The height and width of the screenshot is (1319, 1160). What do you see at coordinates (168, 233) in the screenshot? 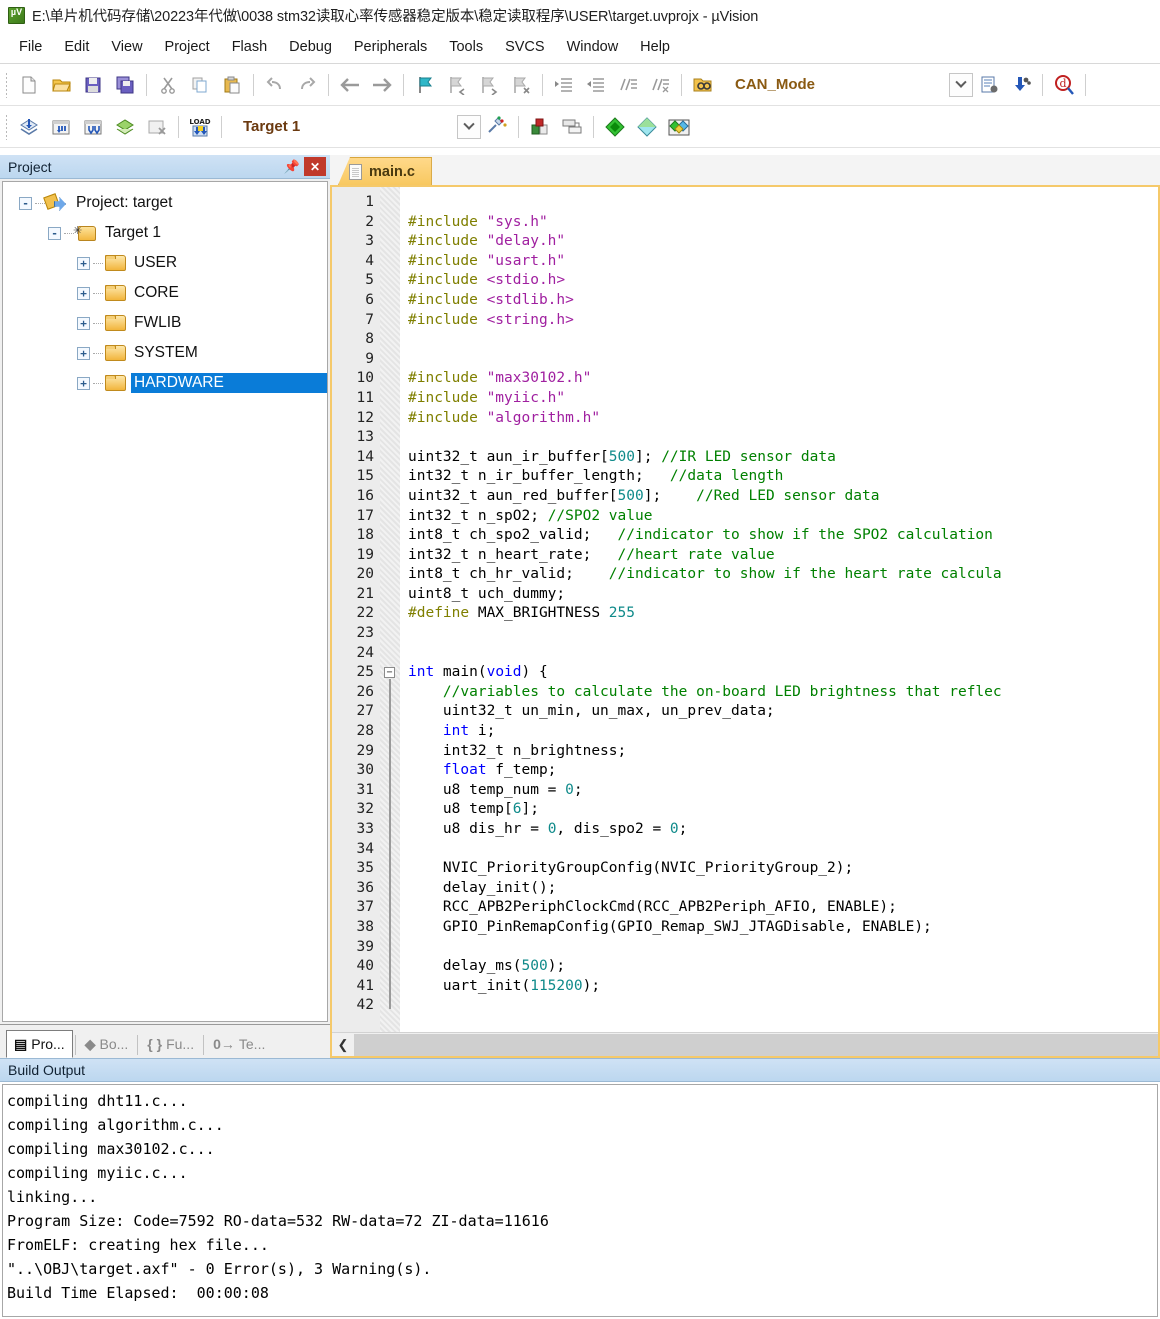
I see `tree-item-target-1: - Target 1` at bounding box center [168, 233].